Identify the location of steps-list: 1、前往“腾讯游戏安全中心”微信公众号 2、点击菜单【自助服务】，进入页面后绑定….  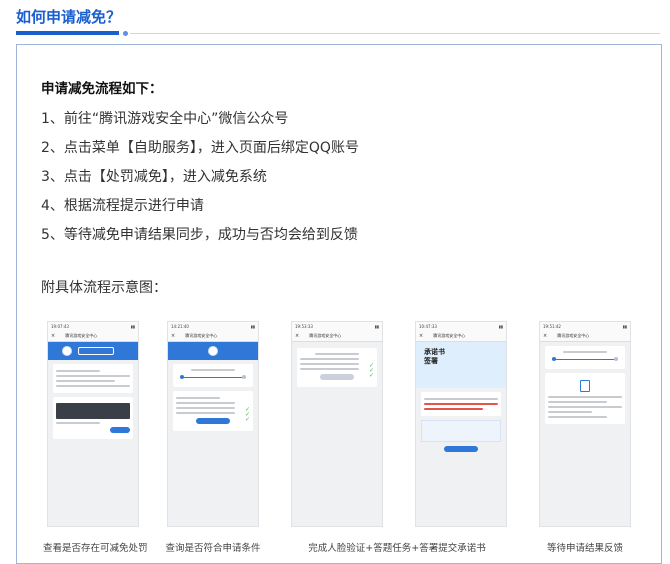
(200, 177).